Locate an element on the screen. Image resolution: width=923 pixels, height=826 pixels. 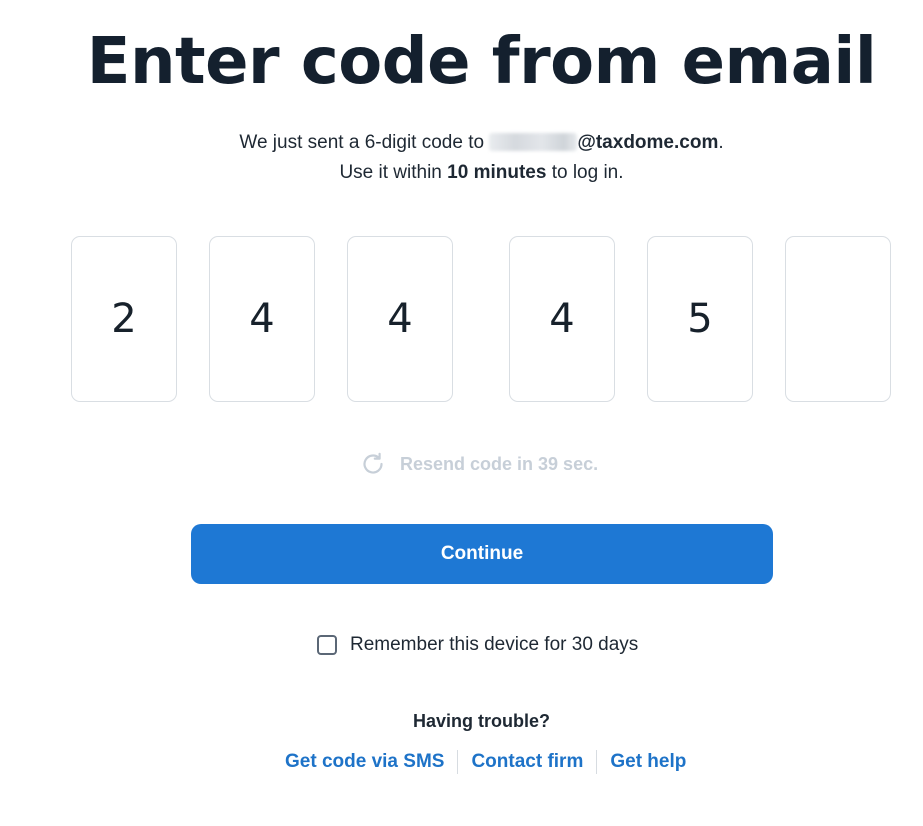
having-trouble-heading: Having trouble? is located at coordinates (481, 721).